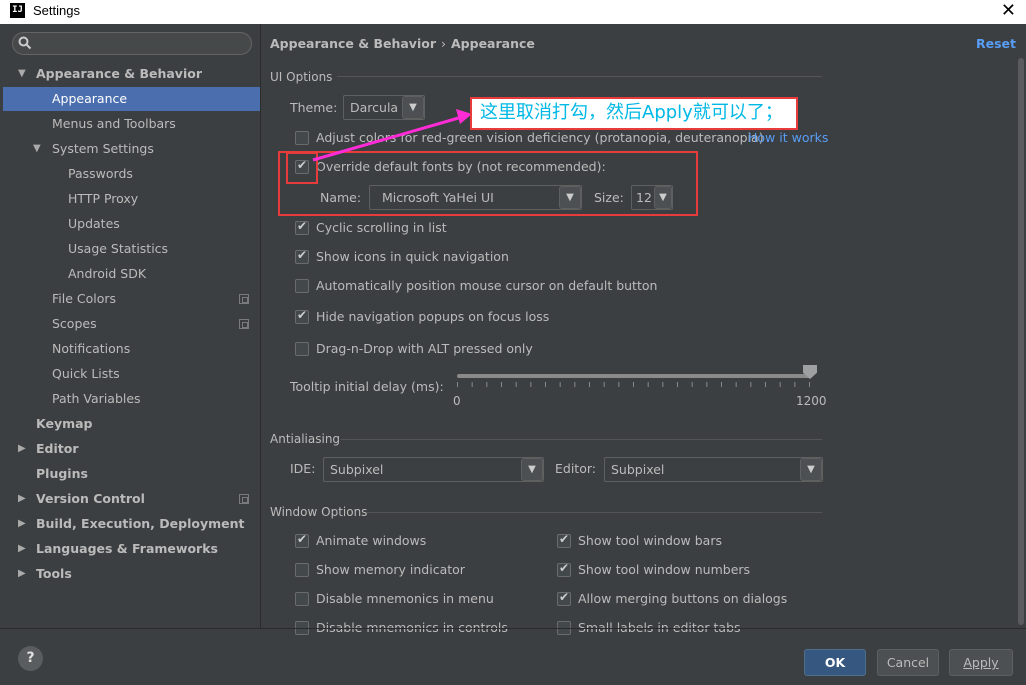 The width and height of the screenshot is (1026, 685). I want to click on show-tool-window-bars-checkbox, so click(564, 540).